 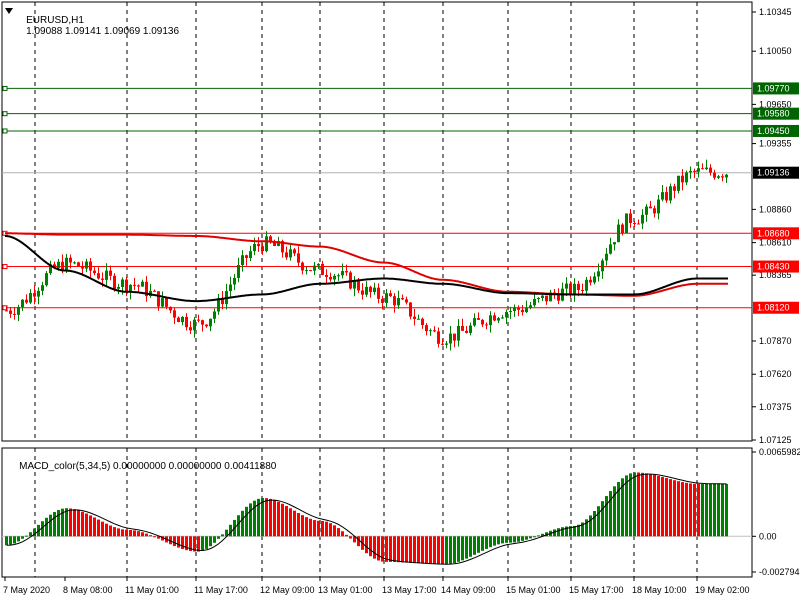 I want to click on dropdown-triangle-icon, so click(x=9, y=11).